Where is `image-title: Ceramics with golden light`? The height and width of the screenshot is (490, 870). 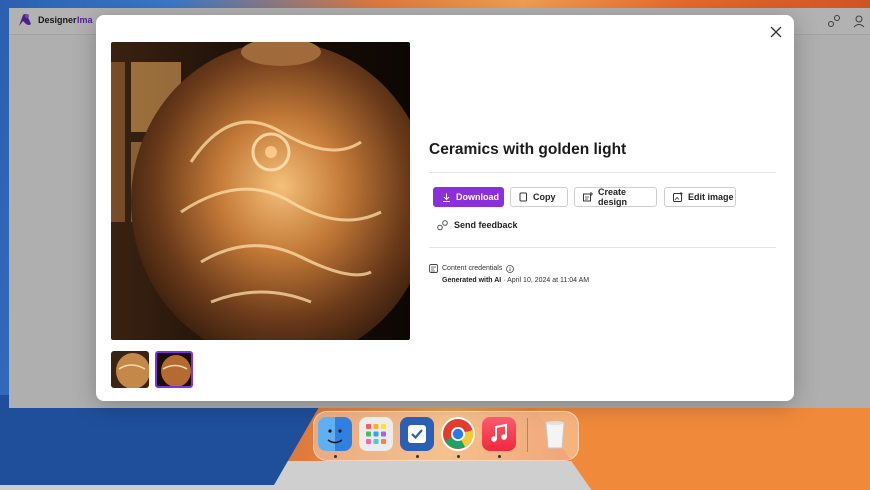
image-title: Ceramics with golden light is located at coordinates (528, 149).